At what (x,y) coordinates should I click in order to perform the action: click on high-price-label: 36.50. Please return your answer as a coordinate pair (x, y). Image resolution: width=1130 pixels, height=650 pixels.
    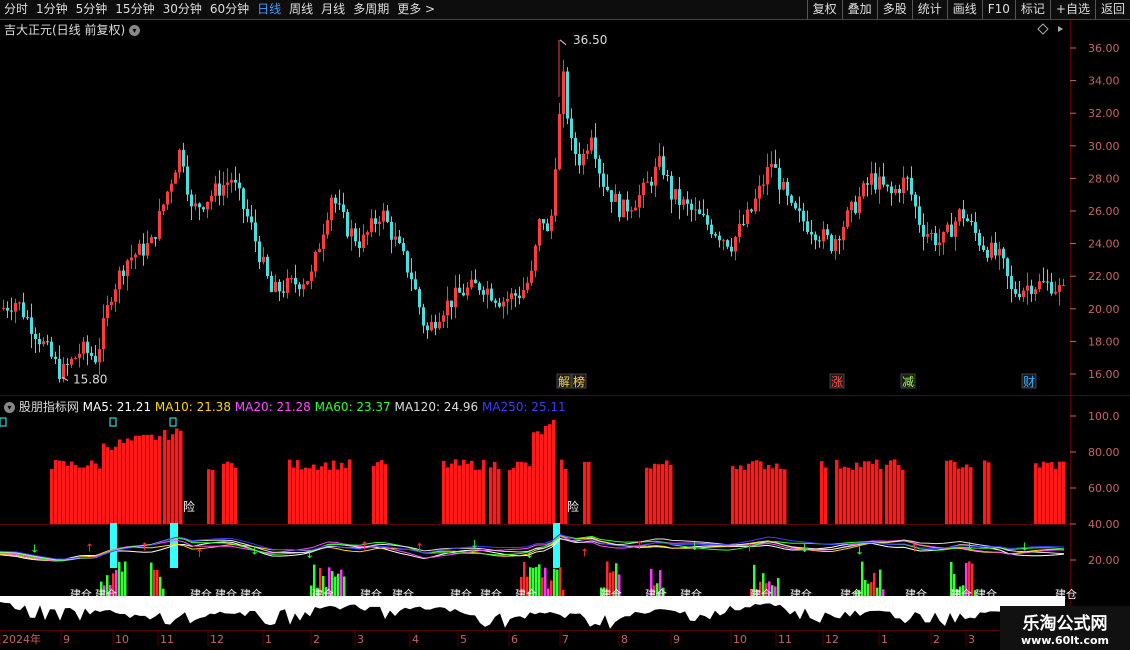
    Looking at the image, I should click on (590, 40).